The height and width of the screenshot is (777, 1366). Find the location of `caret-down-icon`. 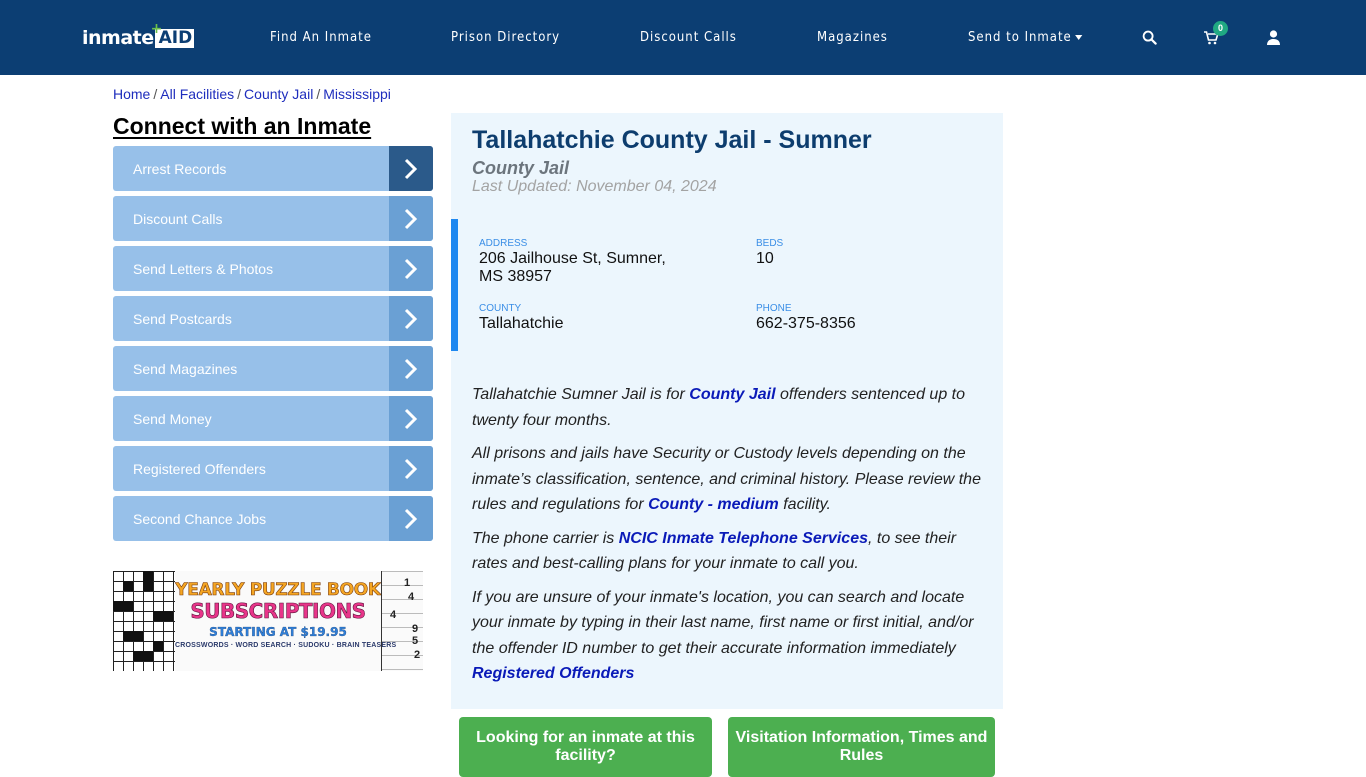

caret-down-icon is located at coordinates (1079, 37).